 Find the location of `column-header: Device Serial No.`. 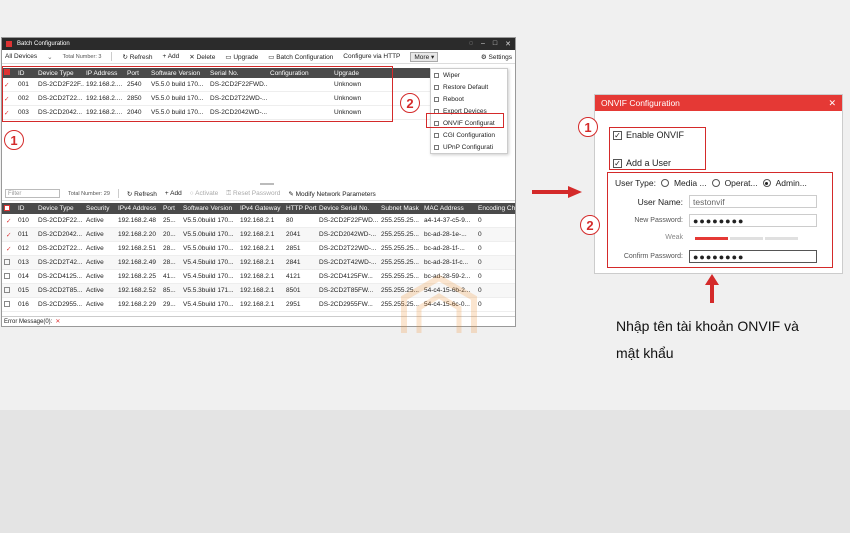

column-header: Device Serial No. is located at coordinates (348, 208).